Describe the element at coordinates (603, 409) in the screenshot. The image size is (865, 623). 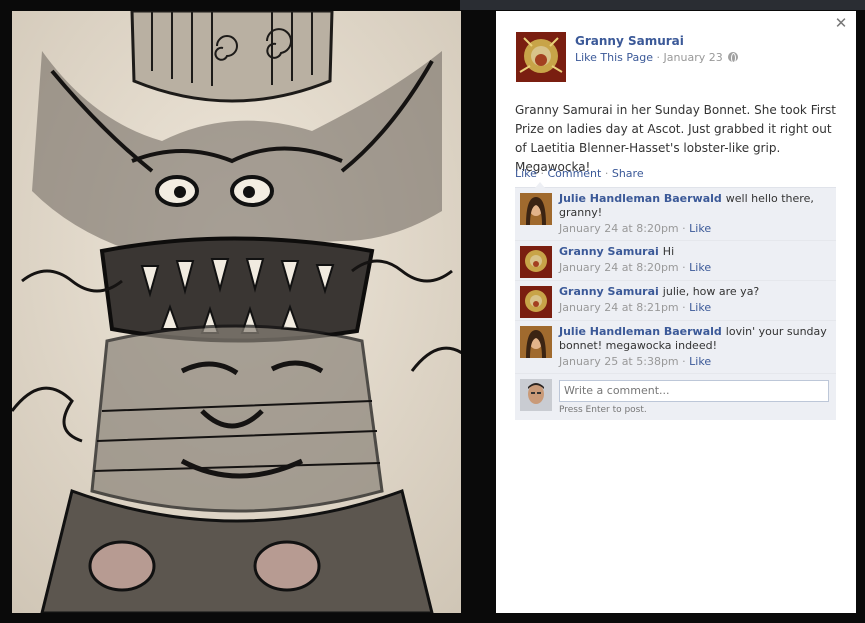
I see `reply-hint: Press Enter to post.` at that location.